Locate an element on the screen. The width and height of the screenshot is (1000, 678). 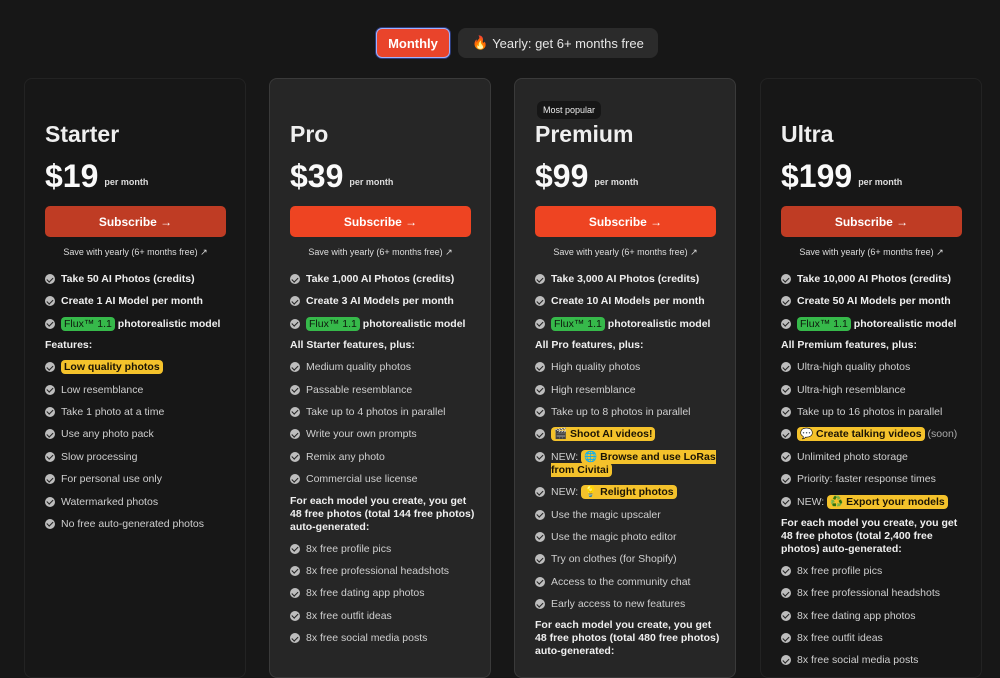
feature-text: Passable resemblance is located at coordinates (359, 389).